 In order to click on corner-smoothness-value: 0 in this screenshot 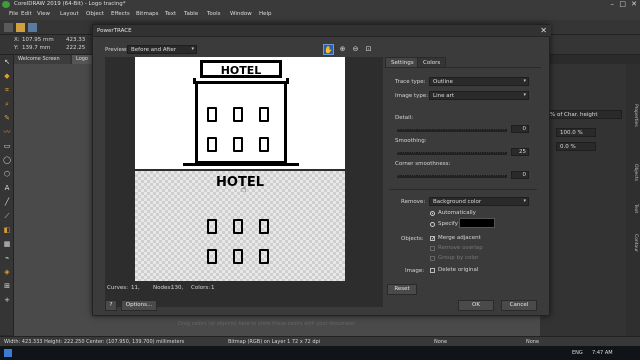, I will do `click(520, 175)`.